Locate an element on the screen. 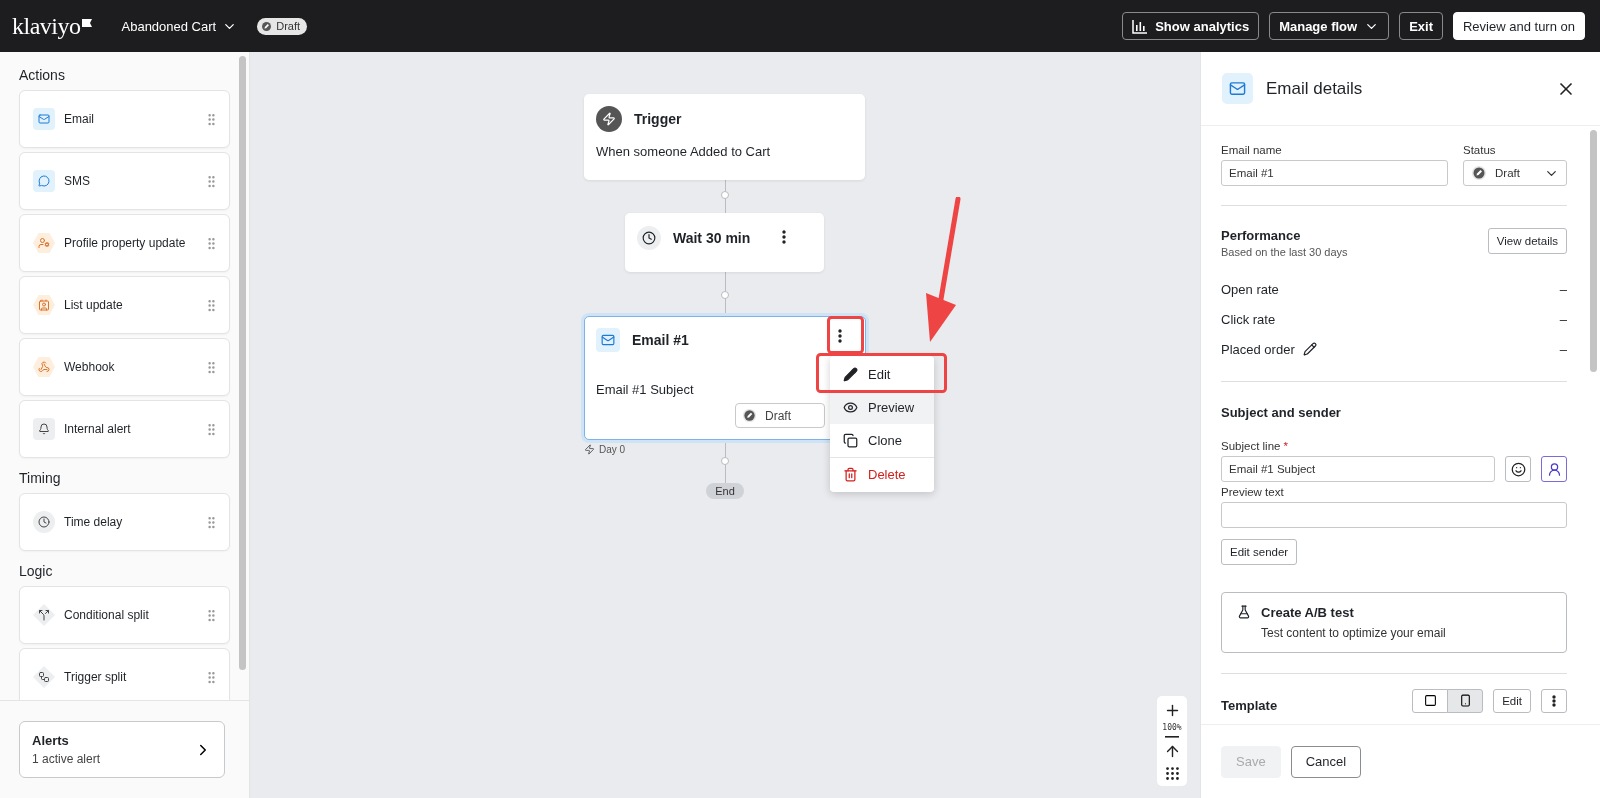  contact-card-icon is located at coordinates (44, 305).